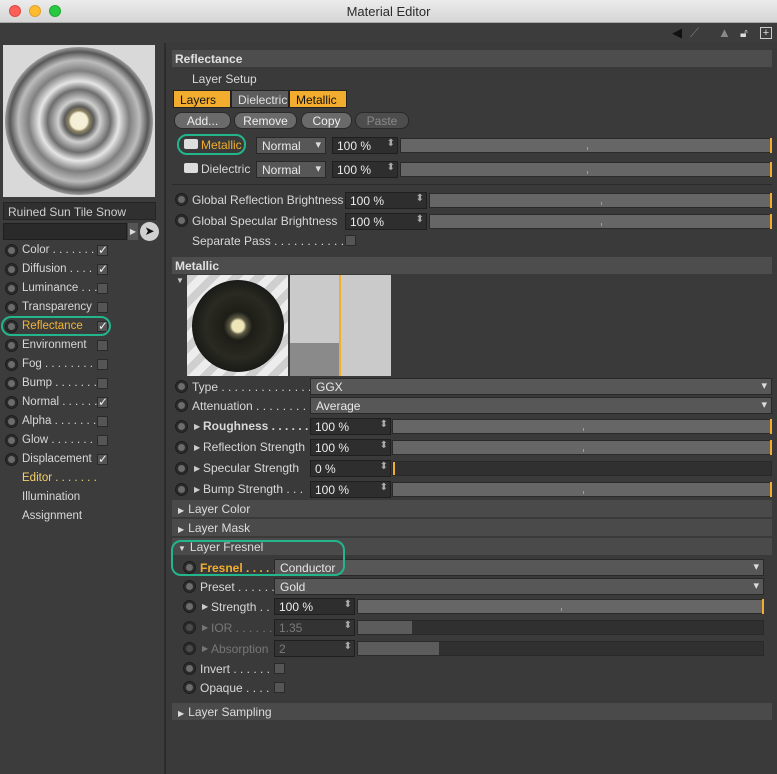 This screenshot has height=774, width=777. What do you see at coordinates (133, 231) in the screenshot?
I see `chevron-right-icon: ▶` at bounding box center [133, 231].